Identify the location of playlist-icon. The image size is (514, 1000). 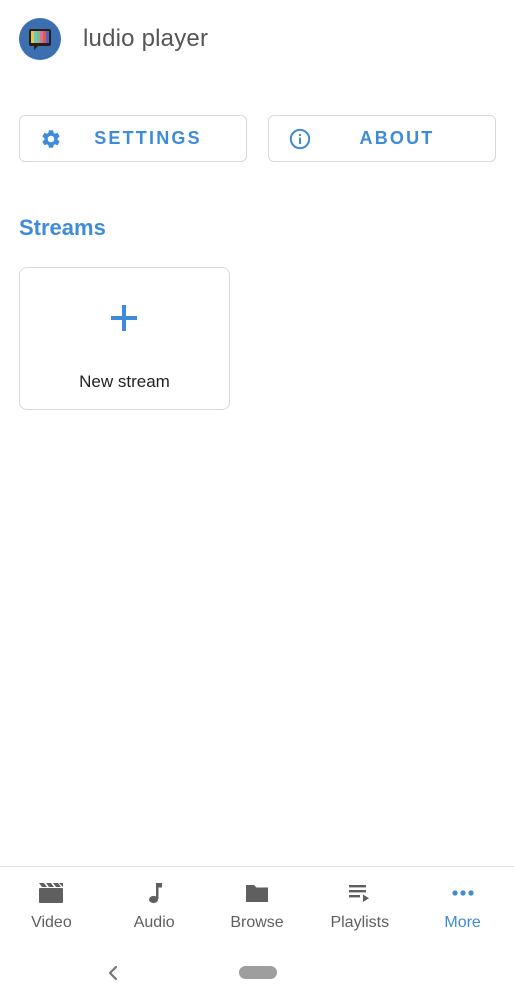
(360, 893).